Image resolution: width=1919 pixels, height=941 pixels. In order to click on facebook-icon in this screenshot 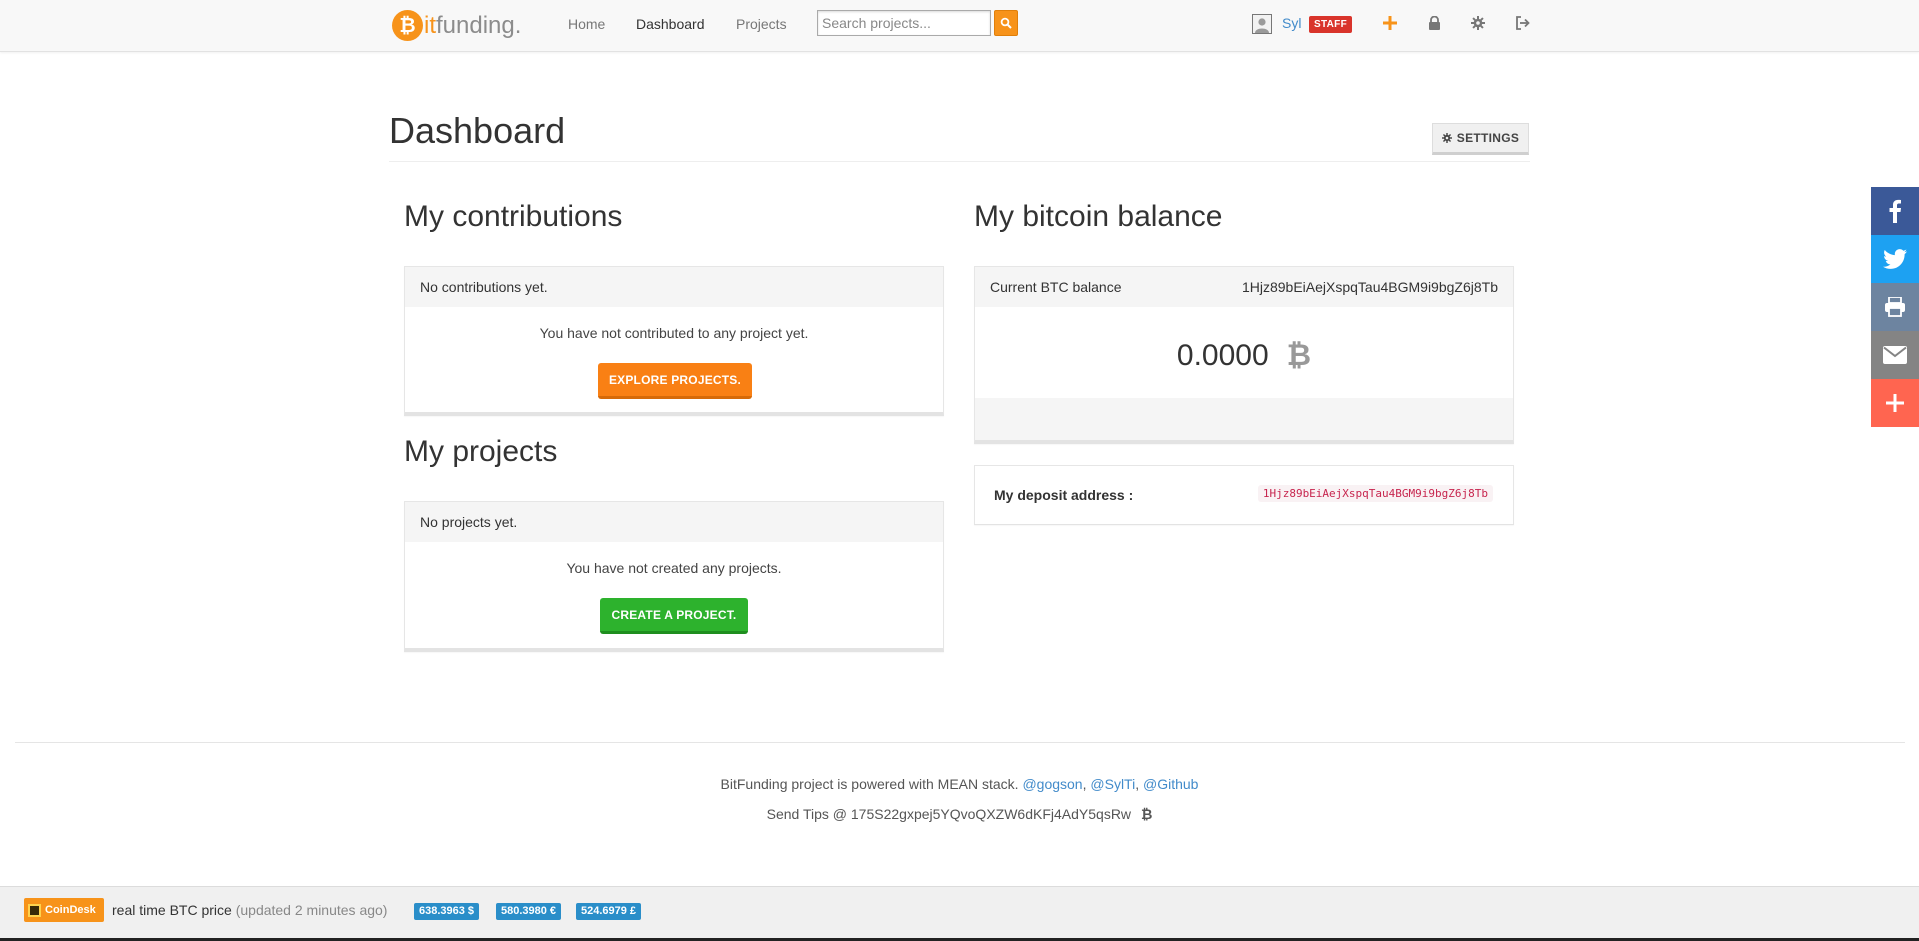, I will do `click(1895, 211)`.